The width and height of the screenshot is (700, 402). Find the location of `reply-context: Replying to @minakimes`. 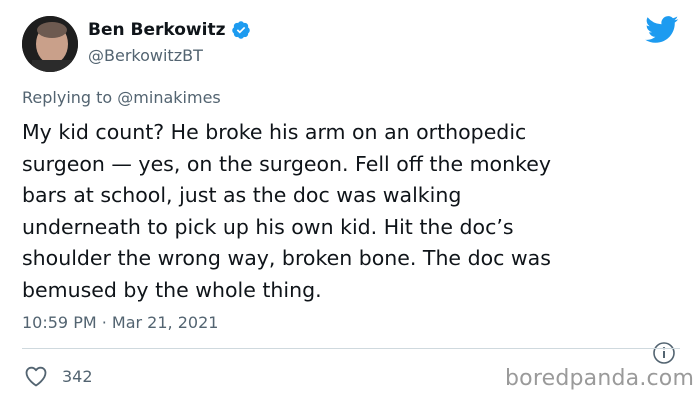

reply-context: Replying to @minakimes is located at coordinates (121, 97).